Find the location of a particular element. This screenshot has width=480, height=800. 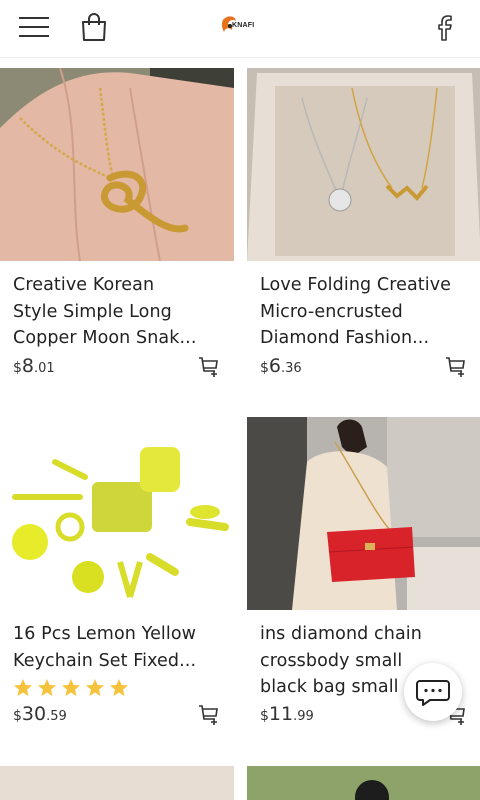

product-image-necklaces-box is located at coordinates (363, 164).